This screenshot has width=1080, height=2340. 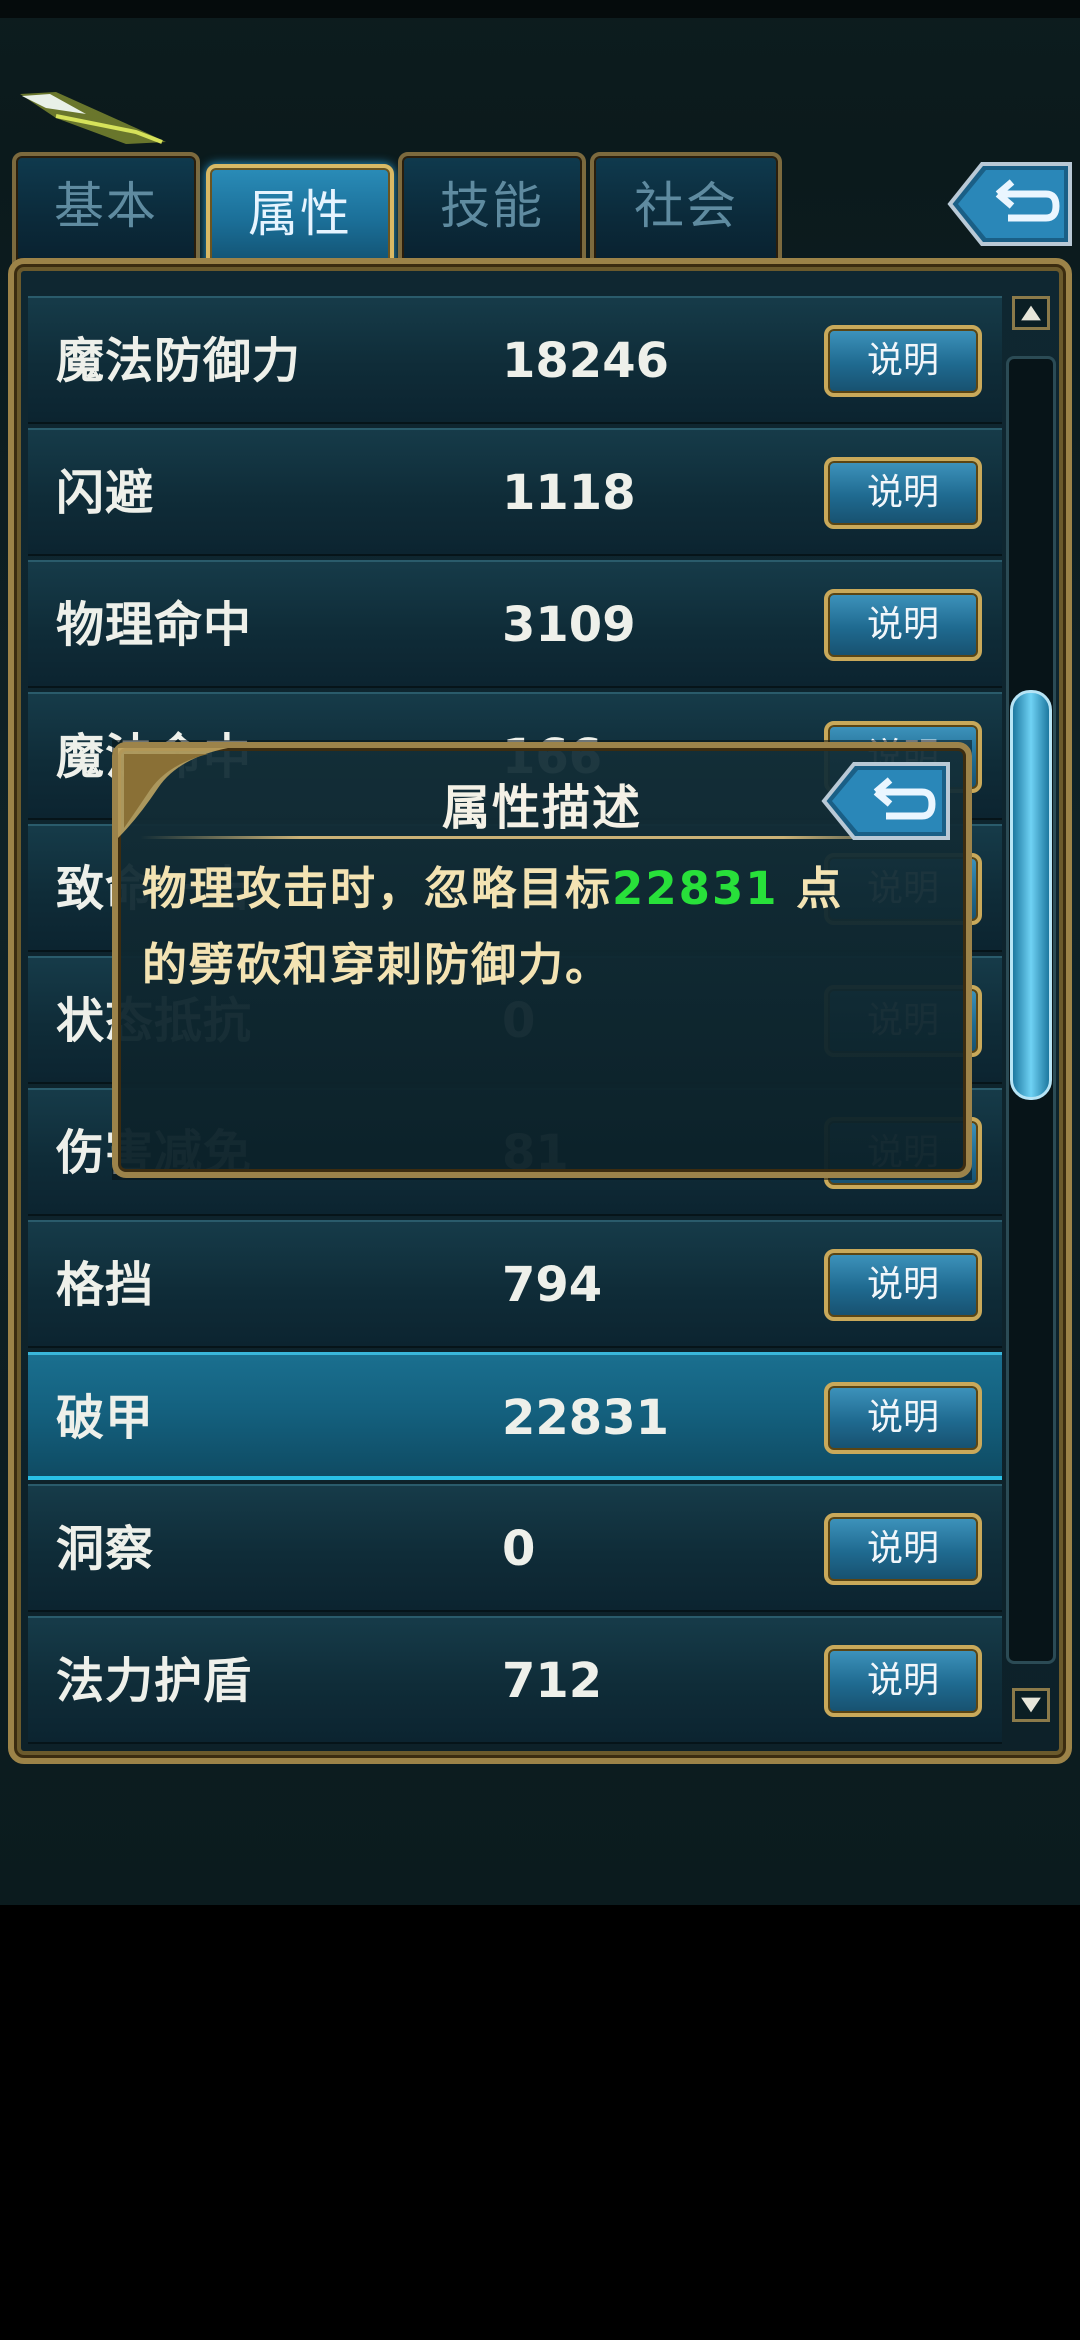 What do you see at coordinates (300, 216) in the screenshot?
I see `tab-attributes: 属性` at bounding box center [300, 216].